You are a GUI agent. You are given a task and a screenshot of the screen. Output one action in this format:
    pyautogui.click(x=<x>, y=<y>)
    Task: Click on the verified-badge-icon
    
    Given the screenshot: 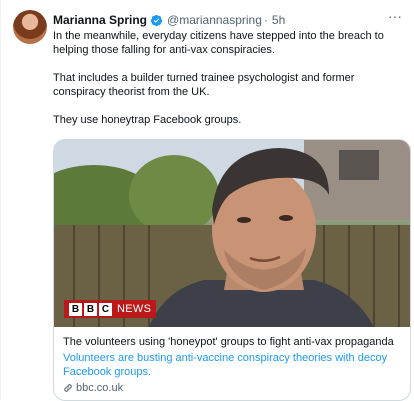 What is the action you would take?
    pyautogui.click(x=156, y=20)
    